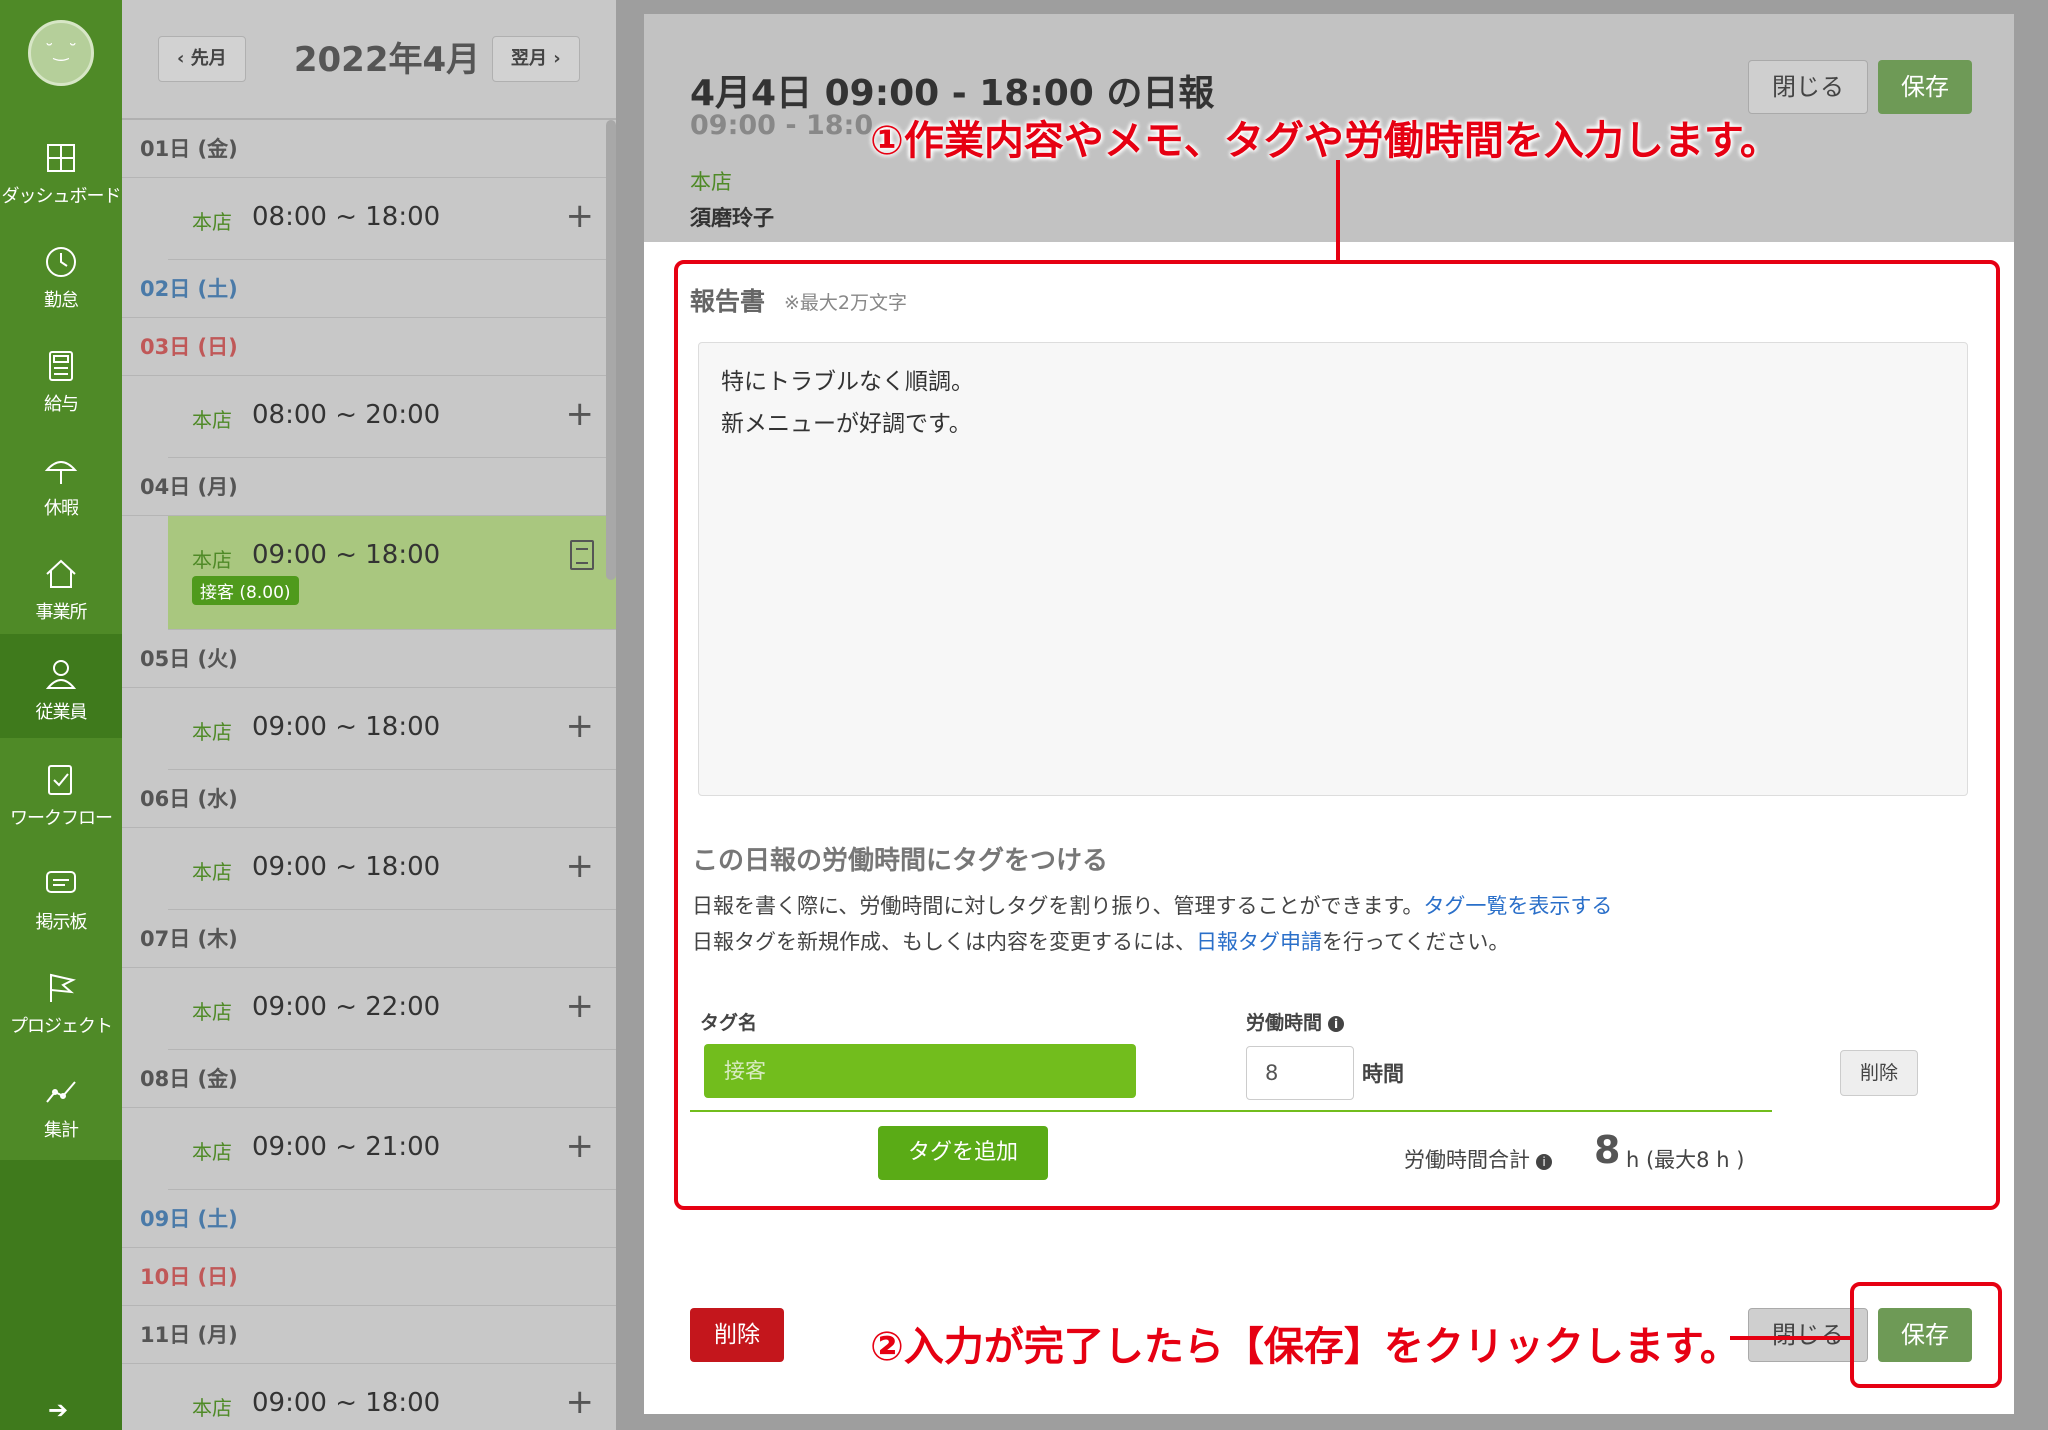  Describe the element at coordinates (61, 508) in the screenshot. I see `sidebar-item-label: 休暇` at that location.